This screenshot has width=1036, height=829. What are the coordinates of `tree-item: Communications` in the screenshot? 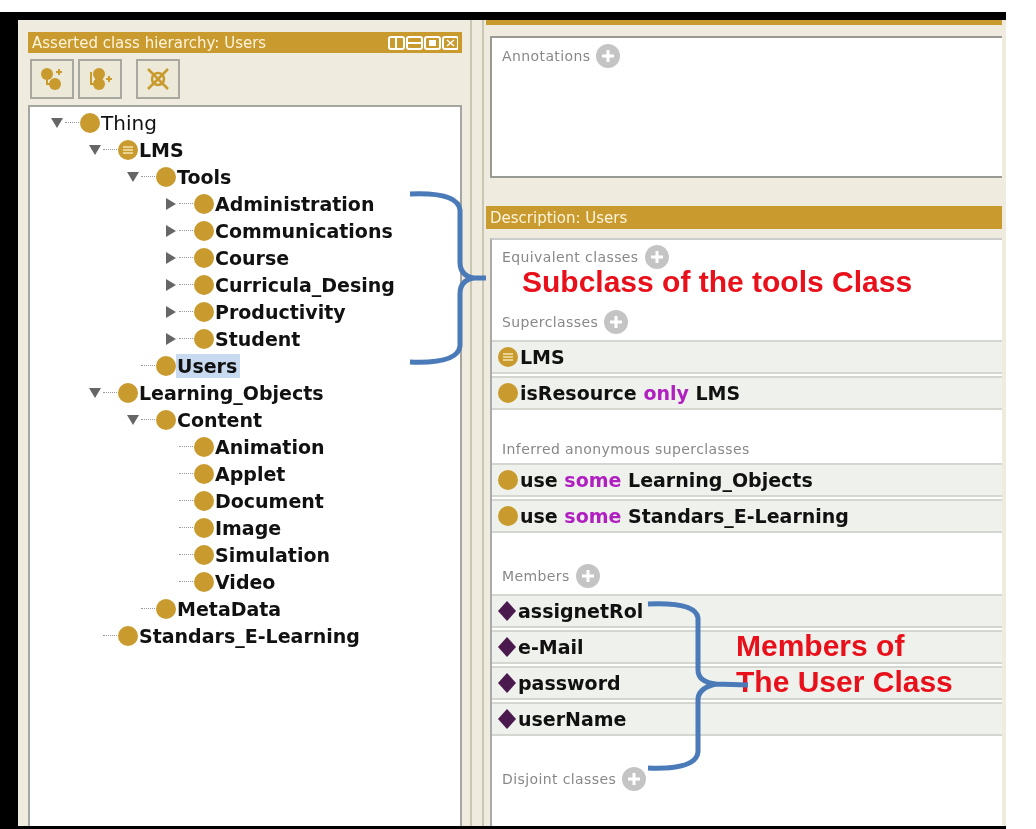 It's located at (305, 230).